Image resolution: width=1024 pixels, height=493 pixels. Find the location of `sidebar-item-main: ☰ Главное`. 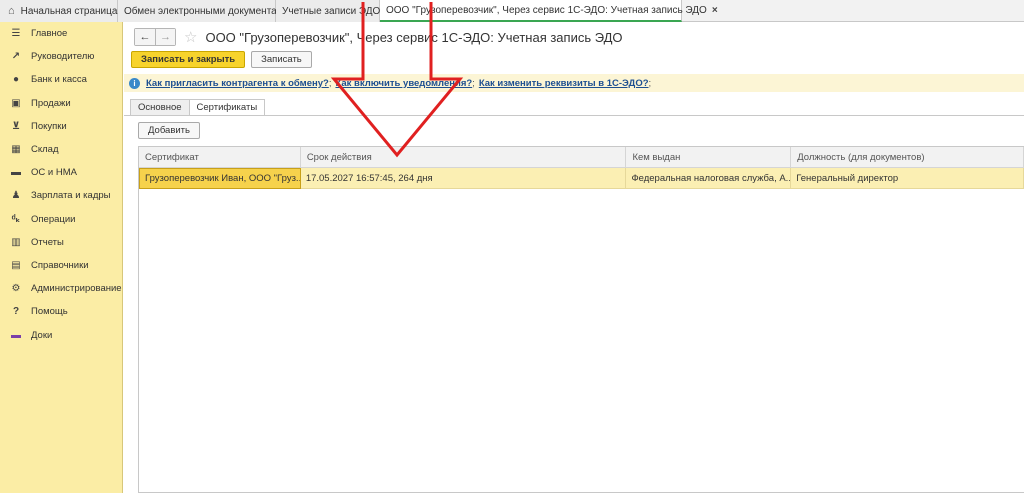

sidebar-item-main: ☰ Главное is located at coordinates (61, 33).